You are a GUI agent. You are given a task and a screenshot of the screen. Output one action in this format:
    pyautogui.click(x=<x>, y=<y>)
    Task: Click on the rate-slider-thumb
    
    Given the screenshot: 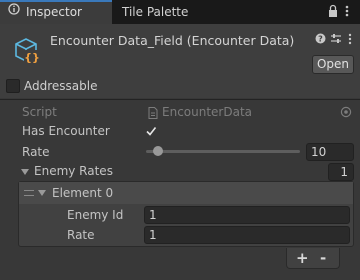 What is the action you would take?
    pyautogui.click(x=158, y=151)
    